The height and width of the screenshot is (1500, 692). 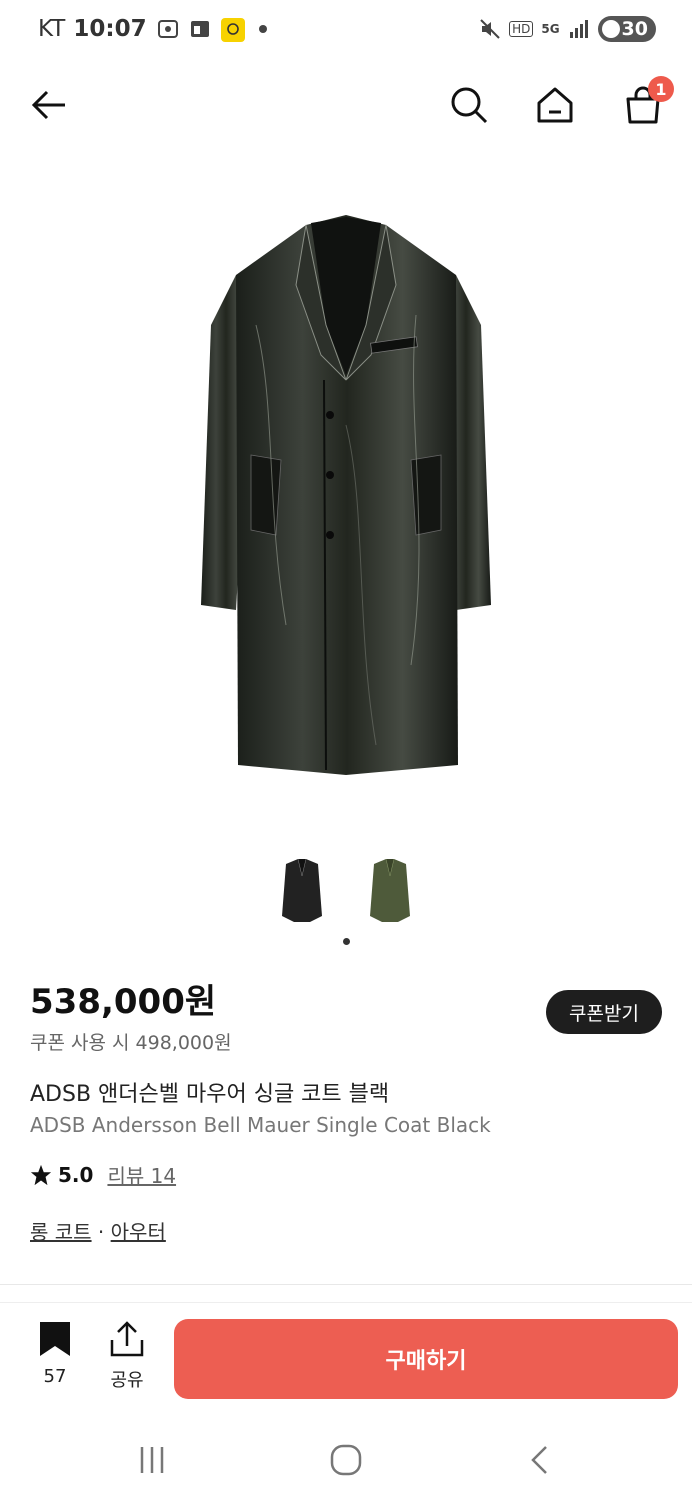 I want to click on cart-button: 1, so click(x=647, y=102).